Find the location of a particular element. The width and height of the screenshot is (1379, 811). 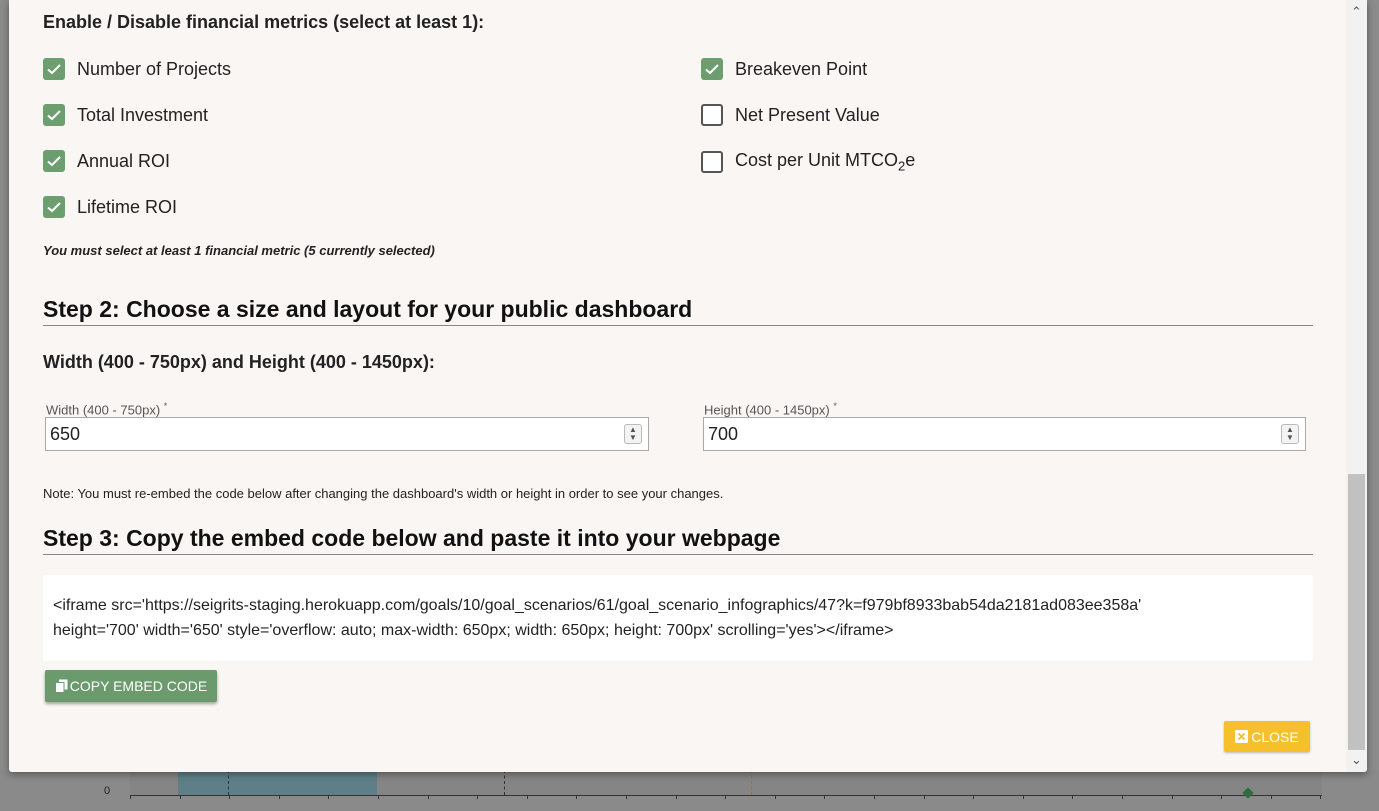

width-input: 650 ▲ ▼ is located at coordinates (347, 434).